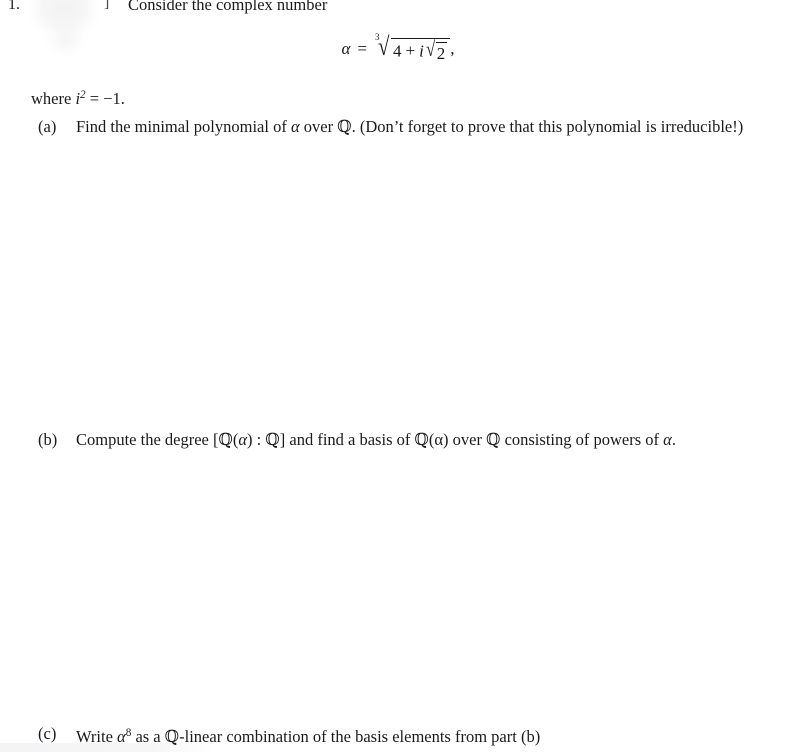  I want to click on points-bracket-clipped: ], so click(106, 5).